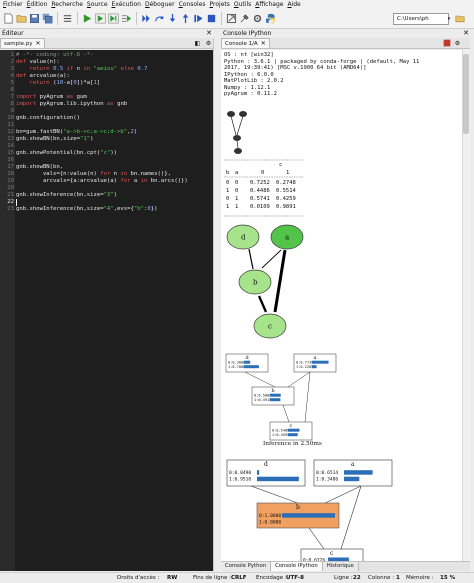 The image size is (474, 583). What do you see at coordinates (242, 4) in the screenshot?
I see `menu-outils: Outils` at bounding box center [242, 4].